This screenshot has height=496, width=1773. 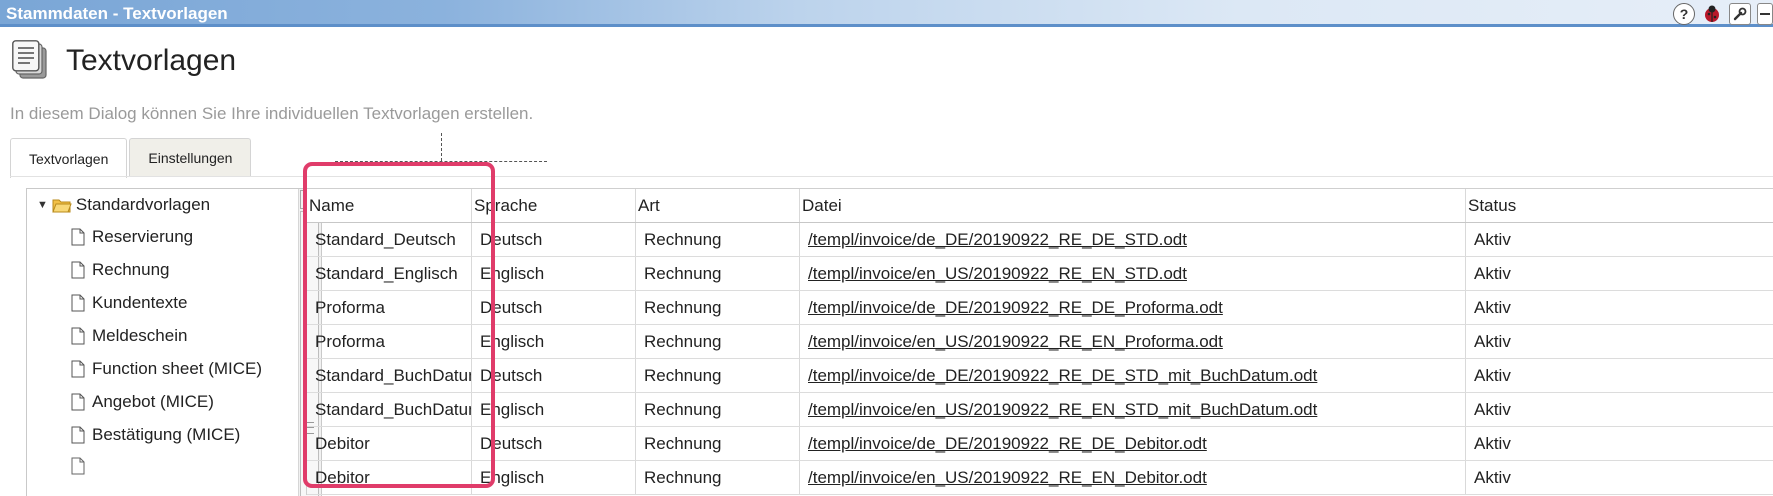 What do you see at coordinates (69, 158) in the screenshot?
I see `tab-textvorlagen: Textvorlagen` at bounding box center [69, 158].